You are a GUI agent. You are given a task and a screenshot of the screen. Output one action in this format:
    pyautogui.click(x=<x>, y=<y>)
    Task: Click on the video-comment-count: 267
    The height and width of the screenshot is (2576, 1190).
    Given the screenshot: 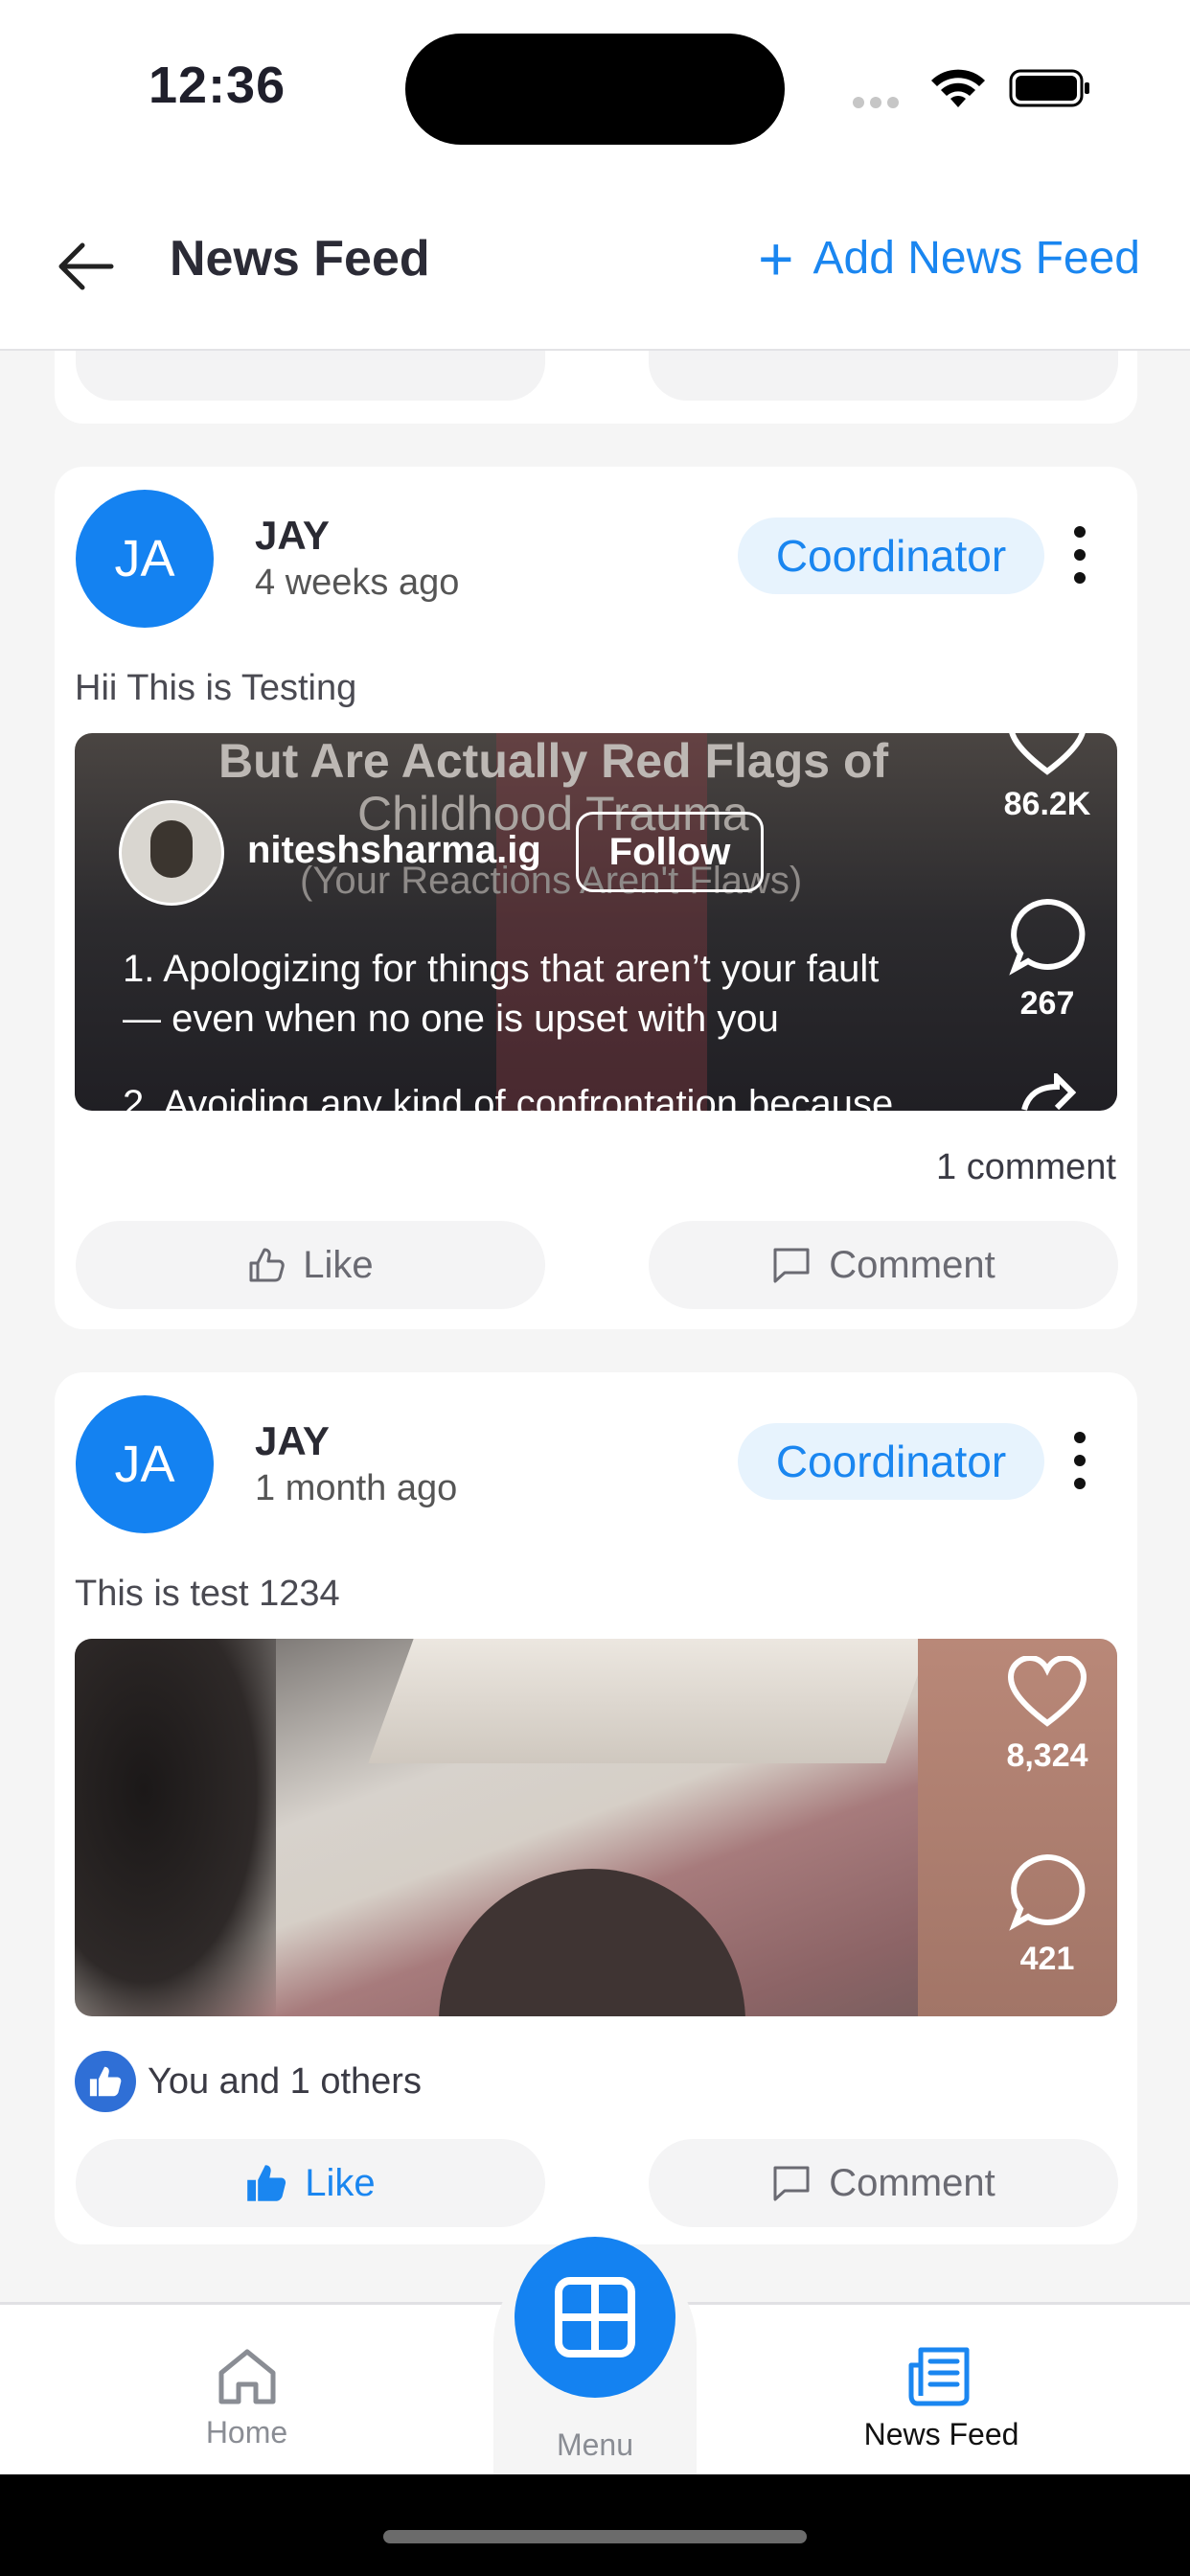 What is the action you would take?
    pyautogui.click(x=1047, y=1004)
    